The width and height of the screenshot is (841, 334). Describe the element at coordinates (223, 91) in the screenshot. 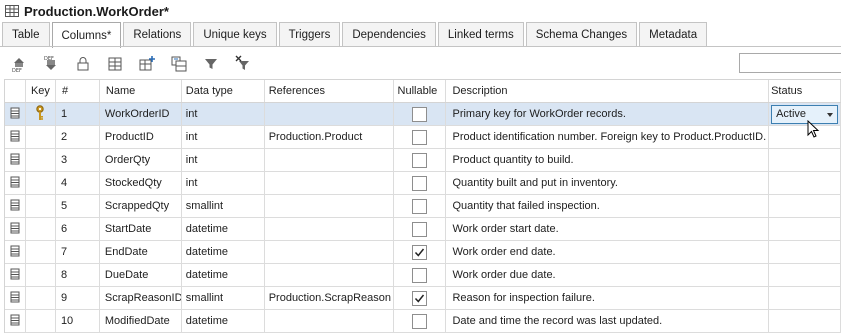

I see `header-data-type: Data type` at that location.